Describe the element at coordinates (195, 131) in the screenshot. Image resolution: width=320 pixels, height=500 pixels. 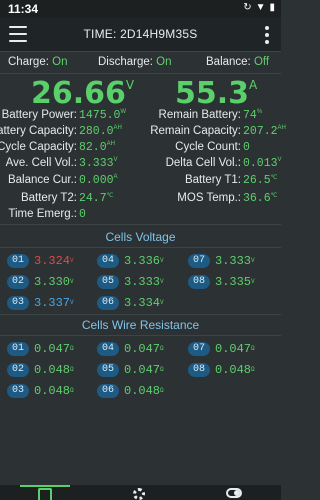
I see `stat-label: Remain Capacity:` at that location.